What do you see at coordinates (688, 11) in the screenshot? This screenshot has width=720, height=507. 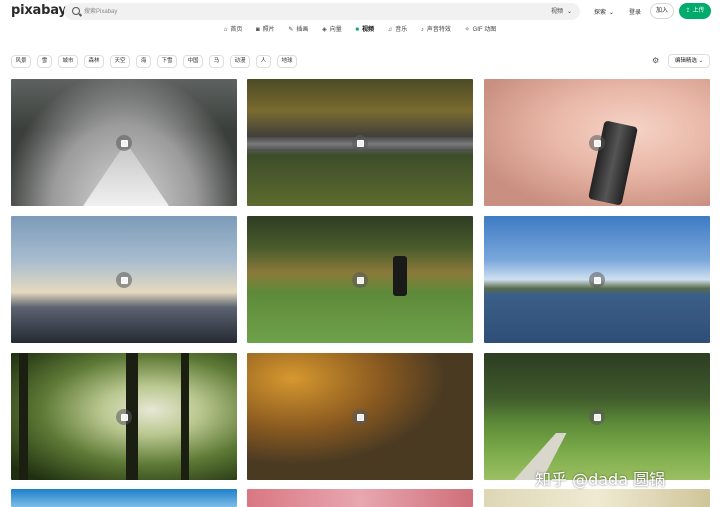 I see `upload-icon: ⇪` at bounding box center [688, 11].